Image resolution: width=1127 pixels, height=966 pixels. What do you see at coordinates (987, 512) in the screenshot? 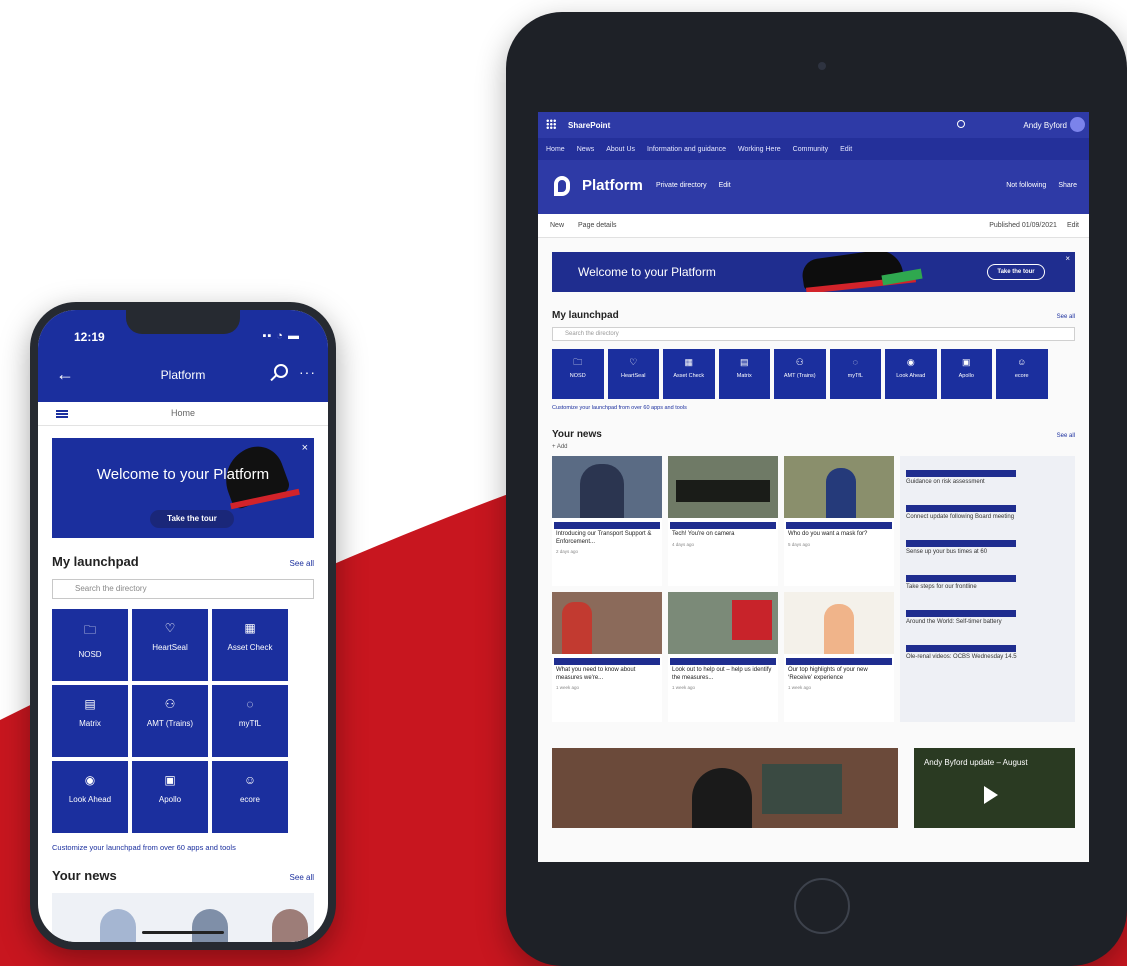
I see `news-list-item: Connect update following Board meeting` at bounding box center [987, 512].